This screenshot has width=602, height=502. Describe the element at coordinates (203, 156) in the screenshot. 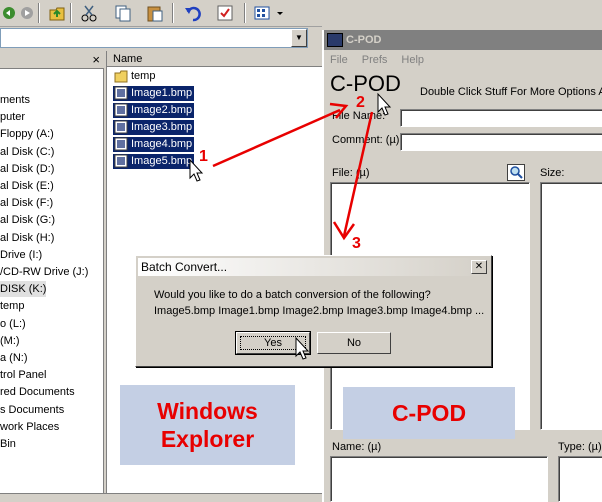

I see `step-1-marker: 1` at that location.